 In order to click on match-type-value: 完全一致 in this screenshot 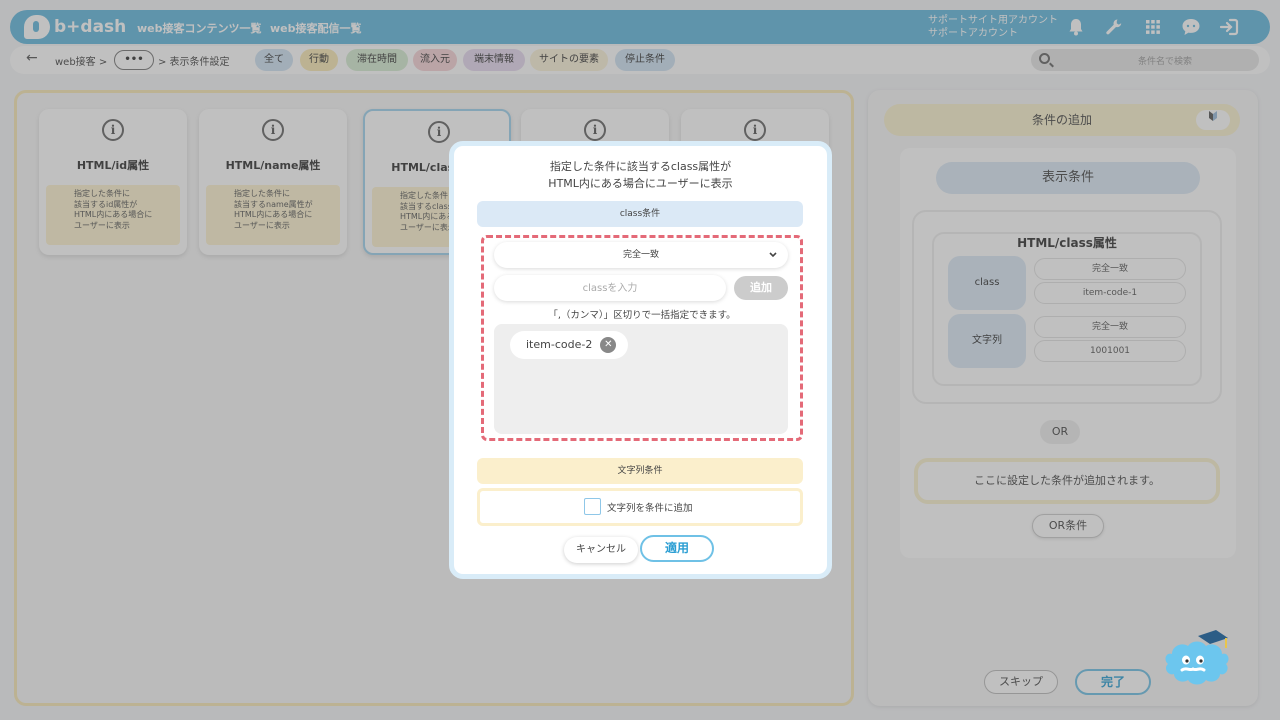, I will do `click(640, 255)`.